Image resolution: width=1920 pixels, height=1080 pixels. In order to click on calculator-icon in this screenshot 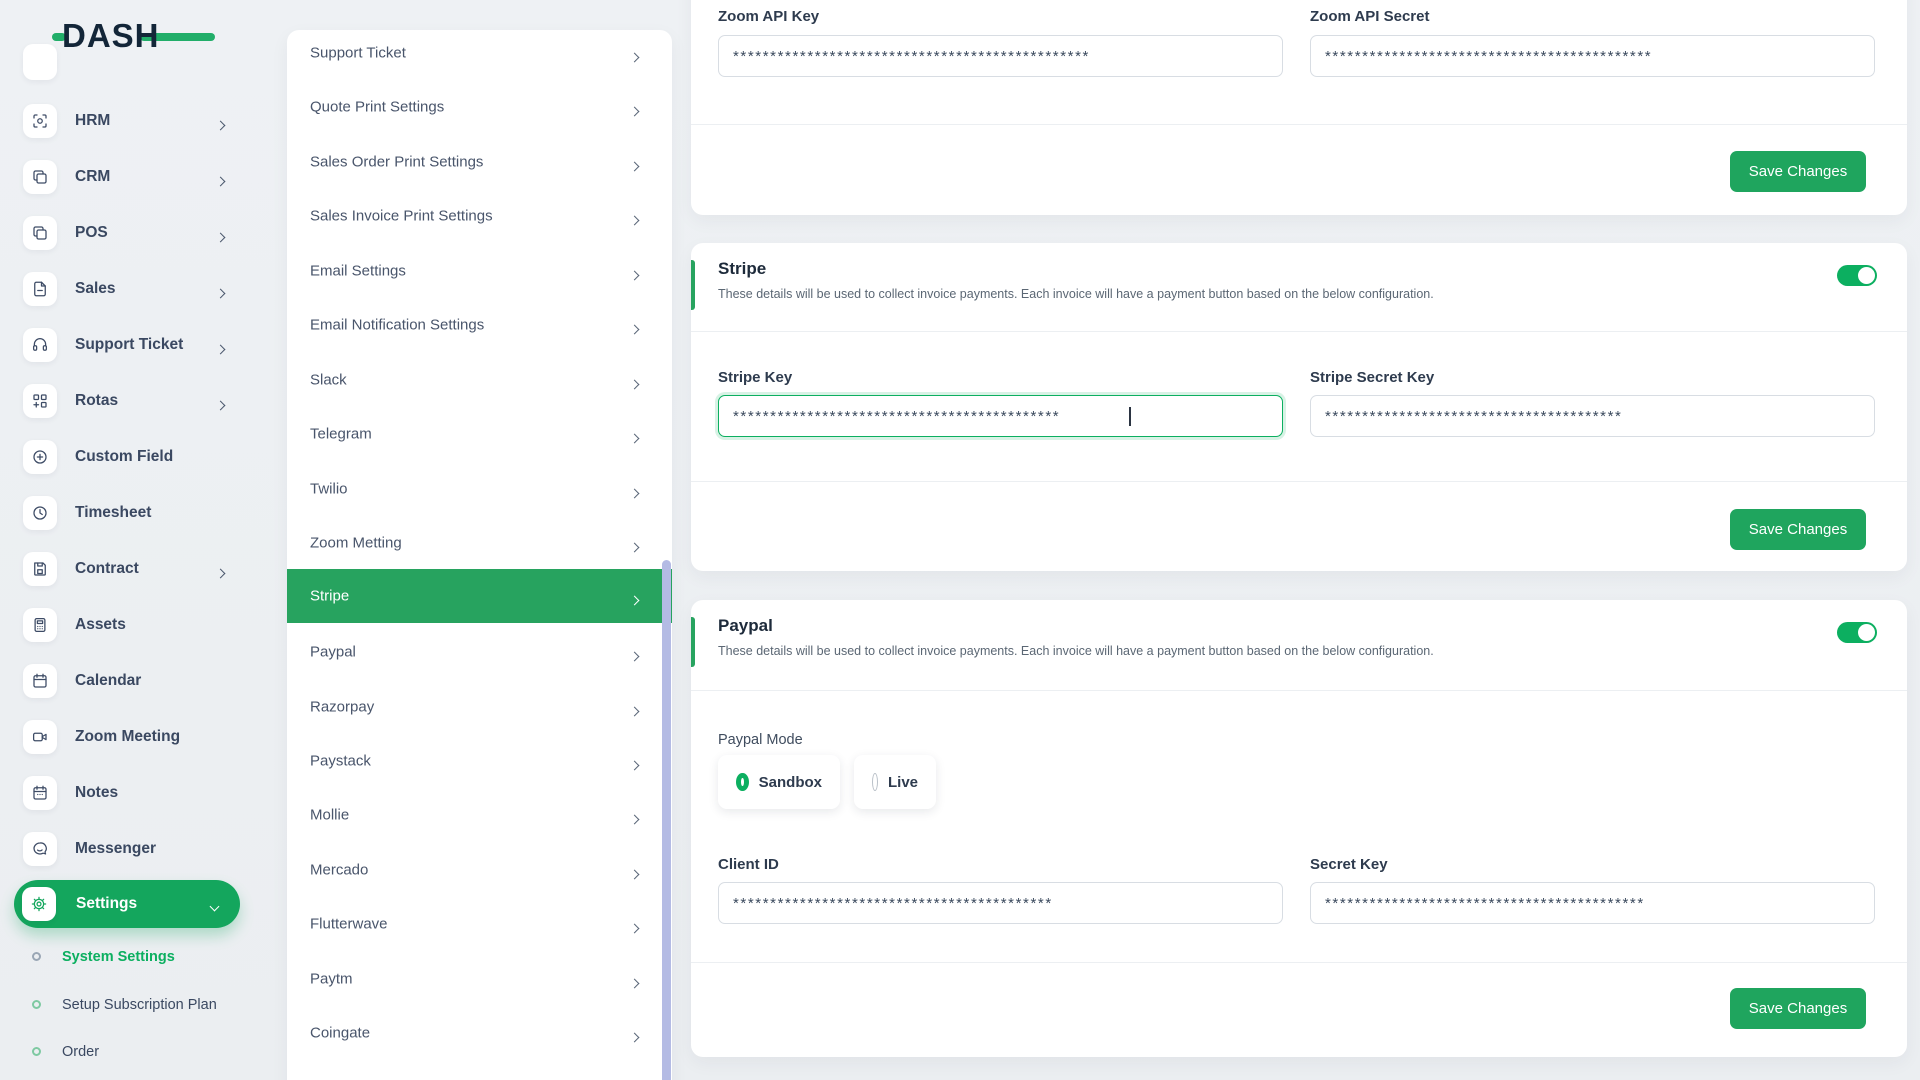, I will do `click(40, 625)`.